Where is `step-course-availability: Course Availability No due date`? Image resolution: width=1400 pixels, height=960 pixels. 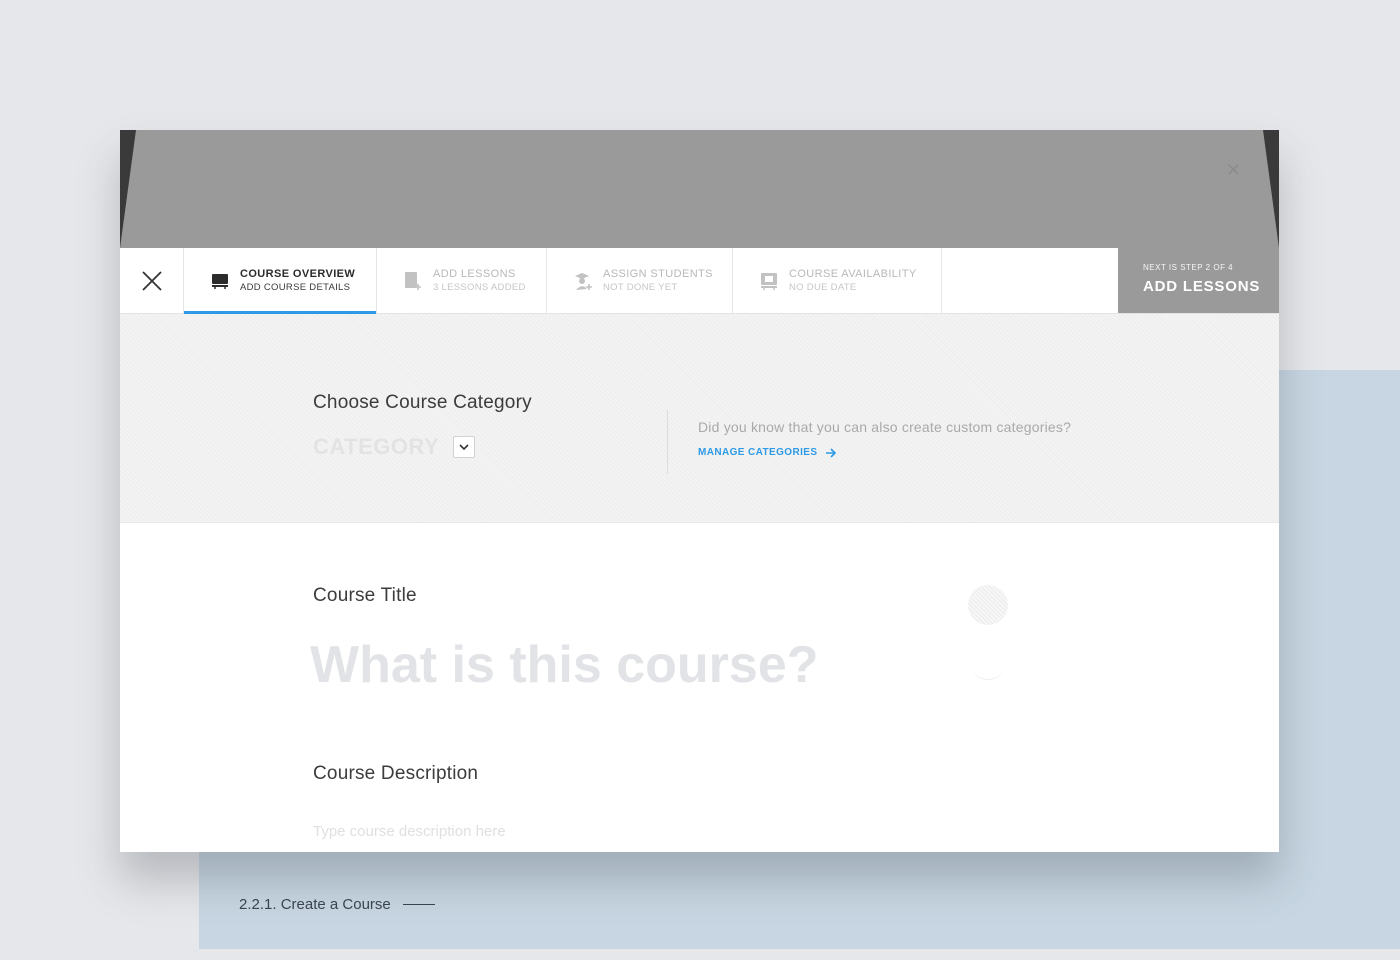 step-course-availability: Course Availability No due date is located at coordinates (837, 280).